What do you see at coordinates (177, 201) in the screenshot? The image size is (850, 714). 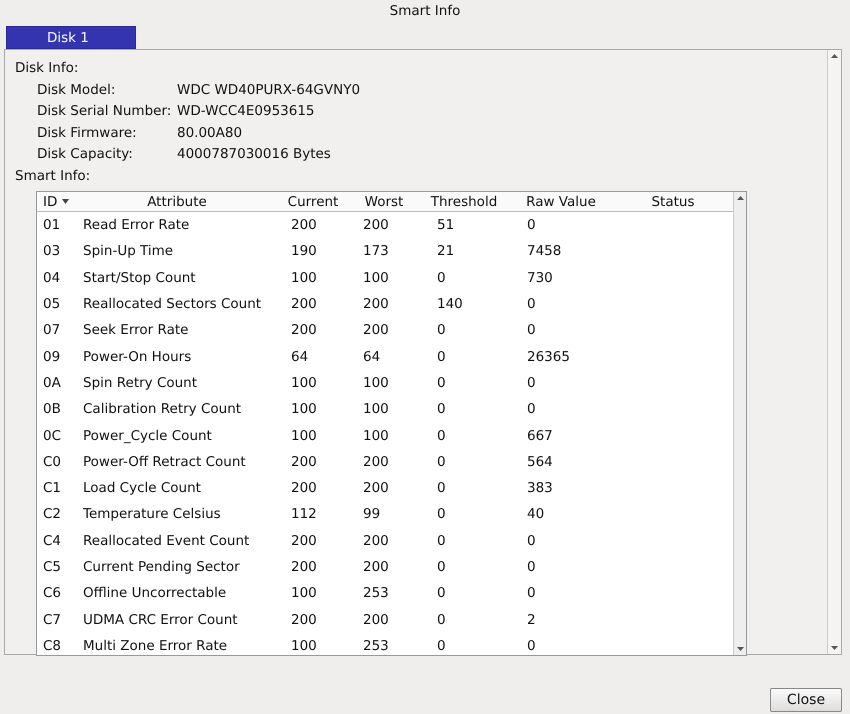 I see `column-header: Attribute` at bounding box center [177, 201].